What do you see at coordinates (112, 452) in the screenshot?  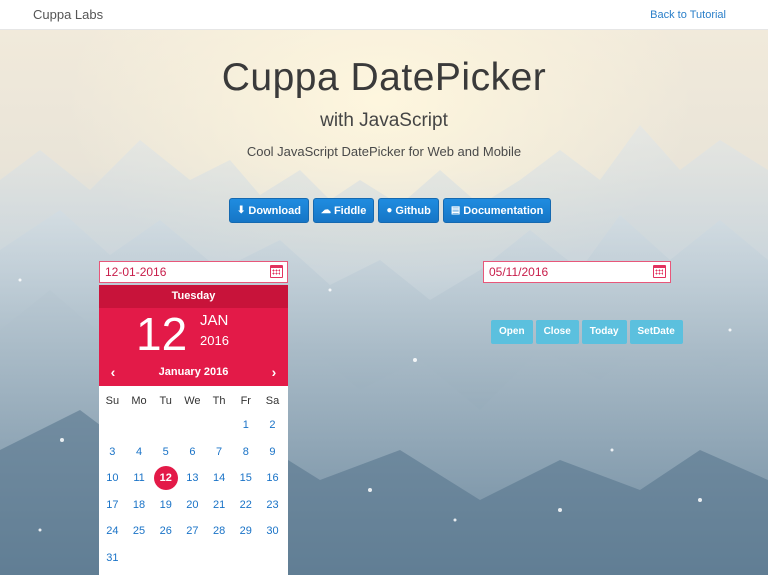 I see `day-cell: 3` at bounding box center [112, 452].